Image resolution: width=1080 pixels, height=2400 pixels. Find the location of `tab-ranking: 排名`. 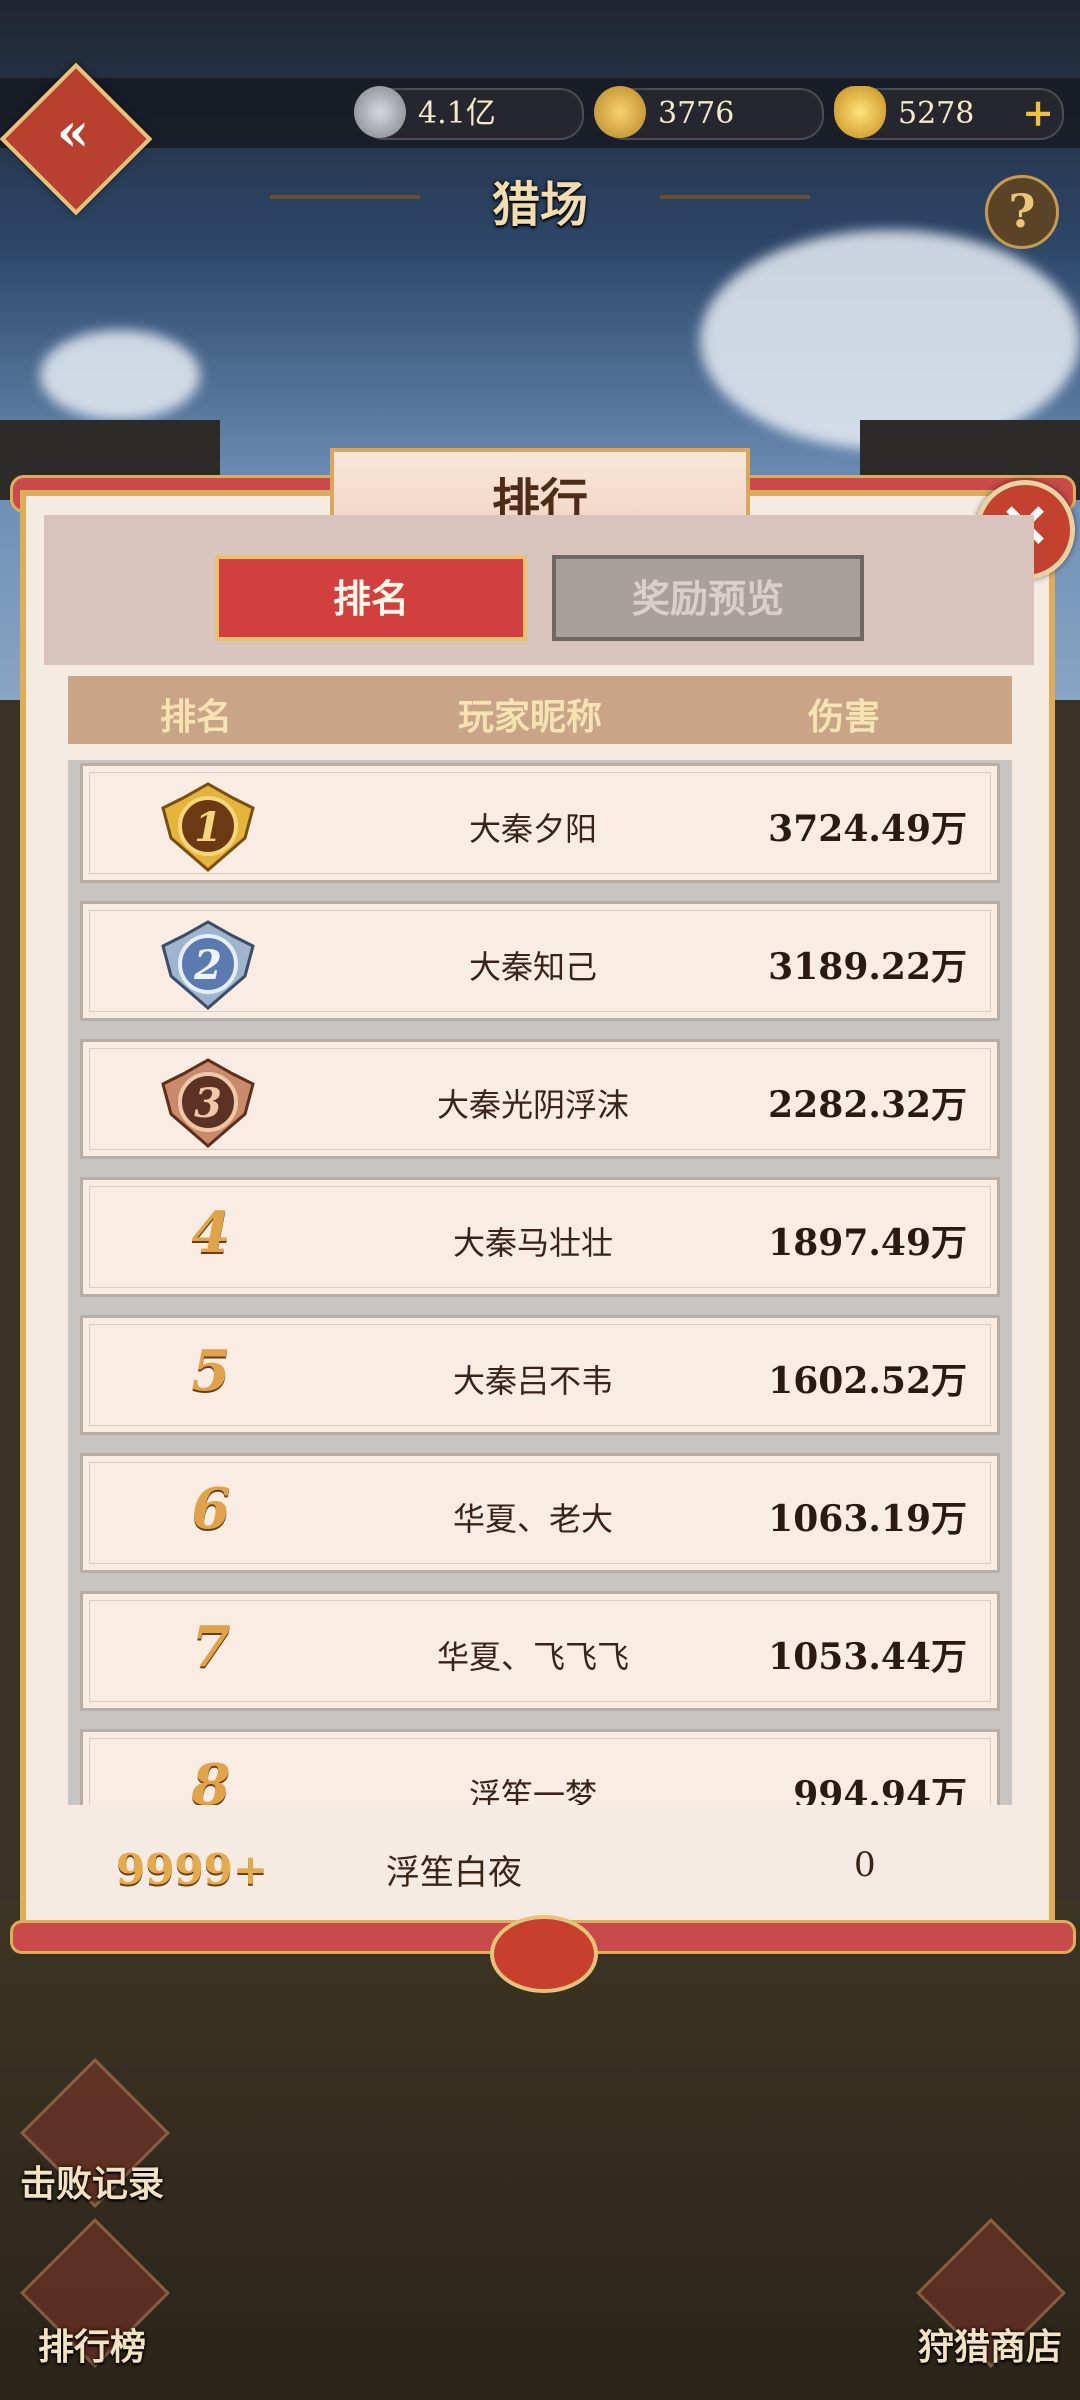

tab-ranking: 排名 is located at coordinates (371, 598).